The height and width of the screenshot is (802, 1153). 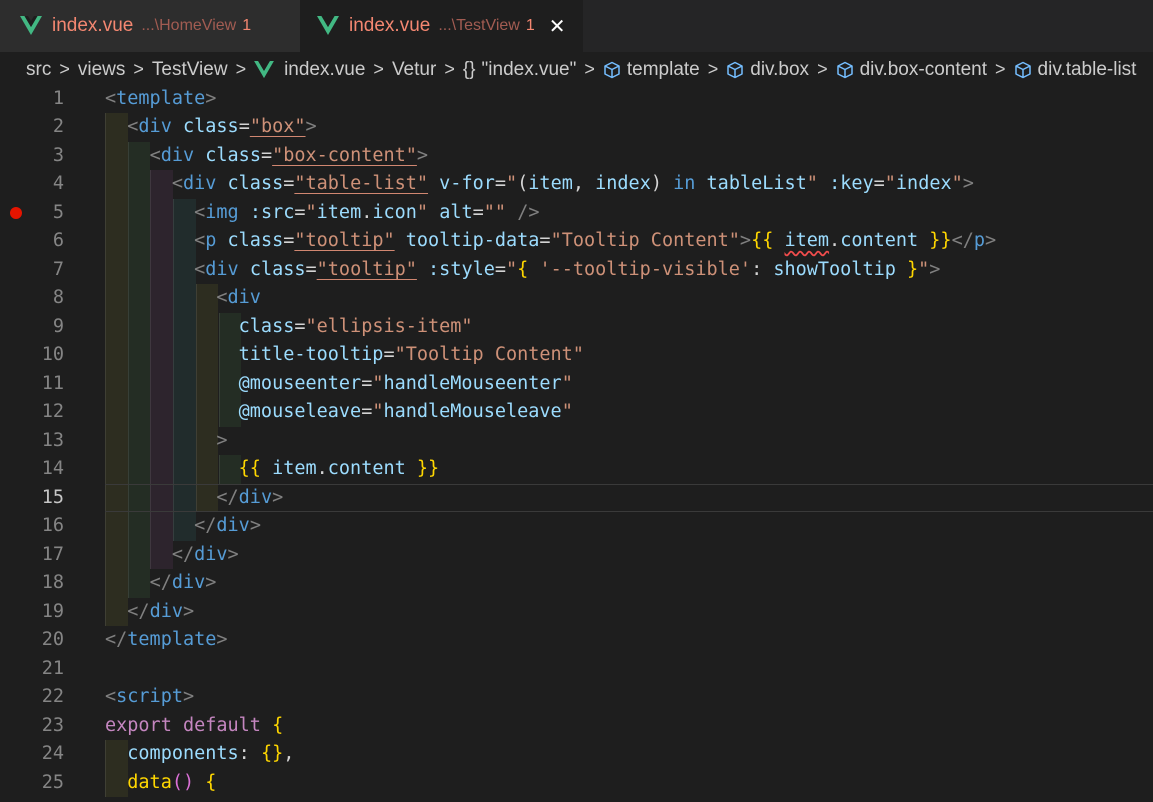 I want to click on code-line: <template>, so click(x=161, y=98).